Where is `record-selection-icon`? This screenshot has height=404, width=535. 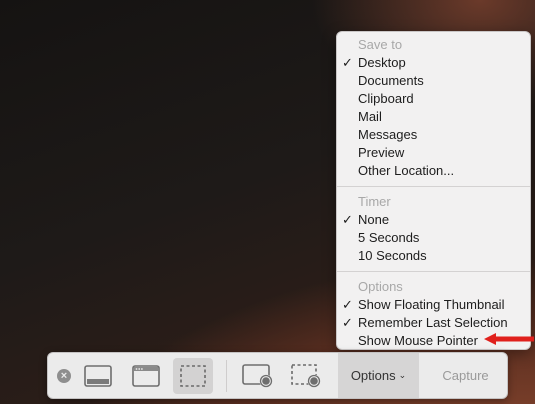
record-selection-icon is located at coordinates (306, 376).